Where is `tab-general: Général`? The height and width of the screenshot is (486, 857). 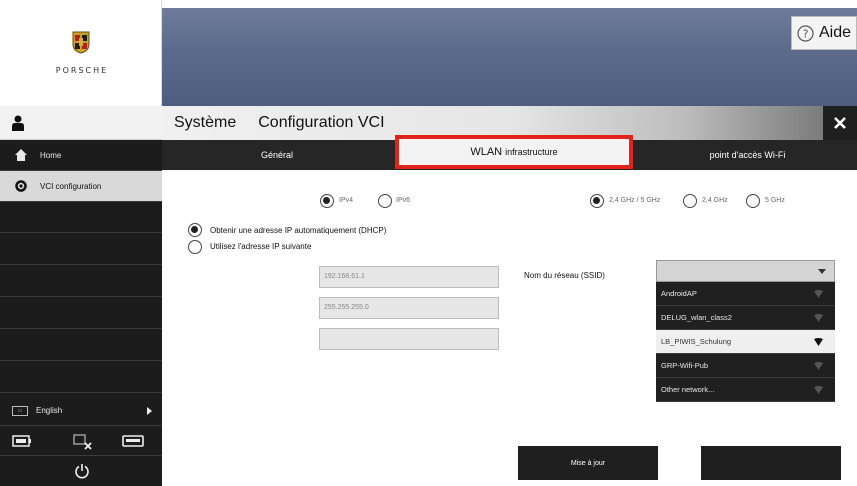
tab-general: Général is located at coordinates (277, 155).